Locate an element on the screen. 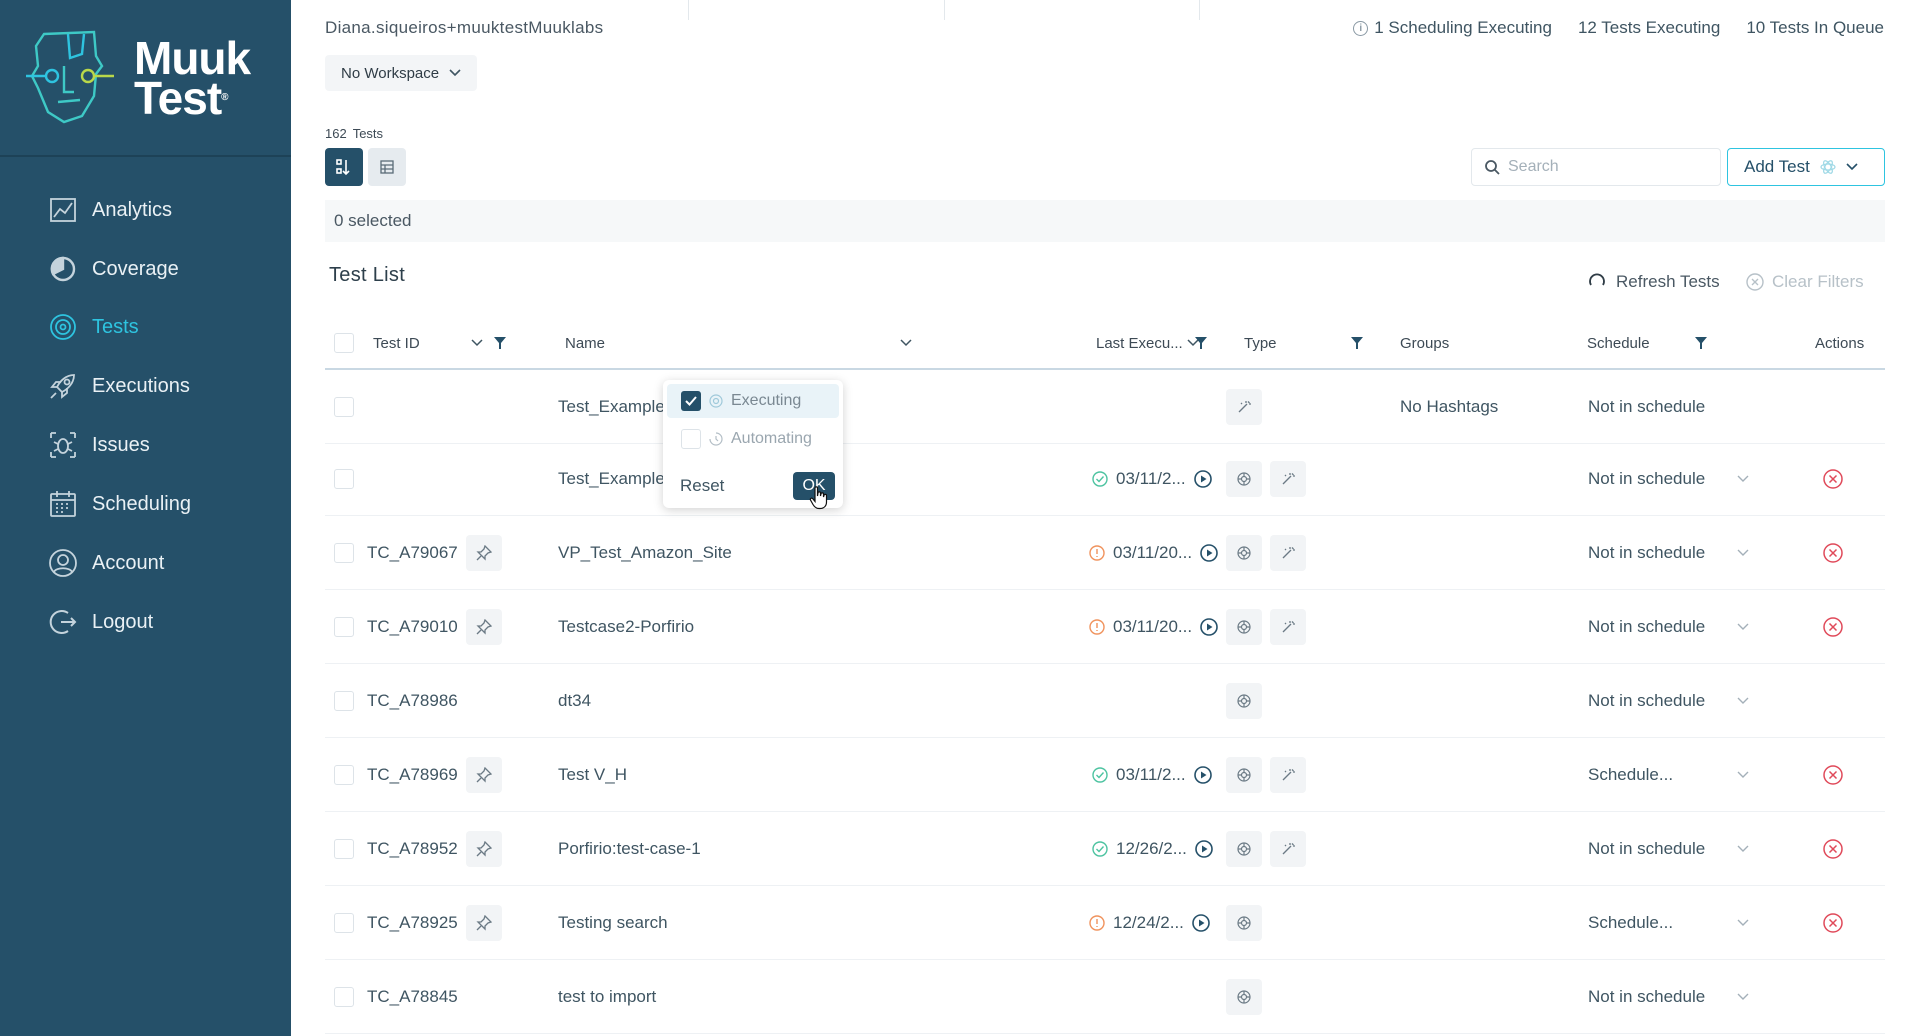  filter-last-execution is located at coordinates (1201, 343).